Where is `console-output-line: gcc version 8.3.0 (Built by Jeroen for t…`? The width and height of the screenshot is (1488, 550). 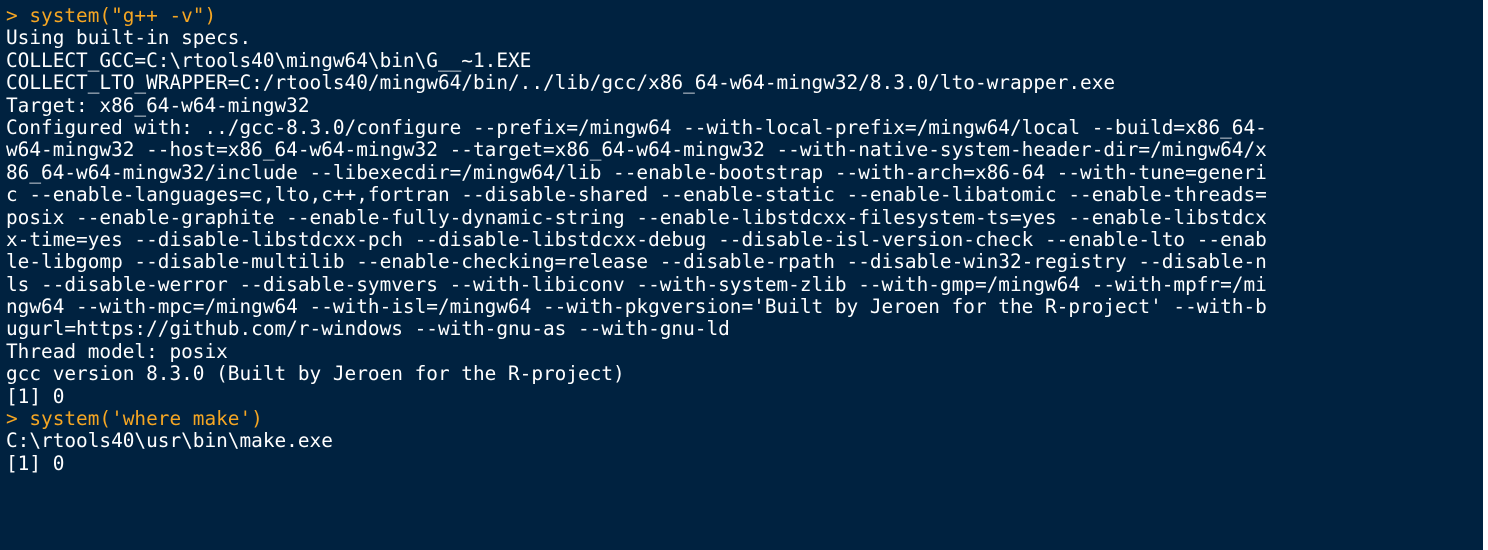
console-output-line: gcc version 8.3.0 (Built by Jeroen for t… is located at coordinates (315, 374).